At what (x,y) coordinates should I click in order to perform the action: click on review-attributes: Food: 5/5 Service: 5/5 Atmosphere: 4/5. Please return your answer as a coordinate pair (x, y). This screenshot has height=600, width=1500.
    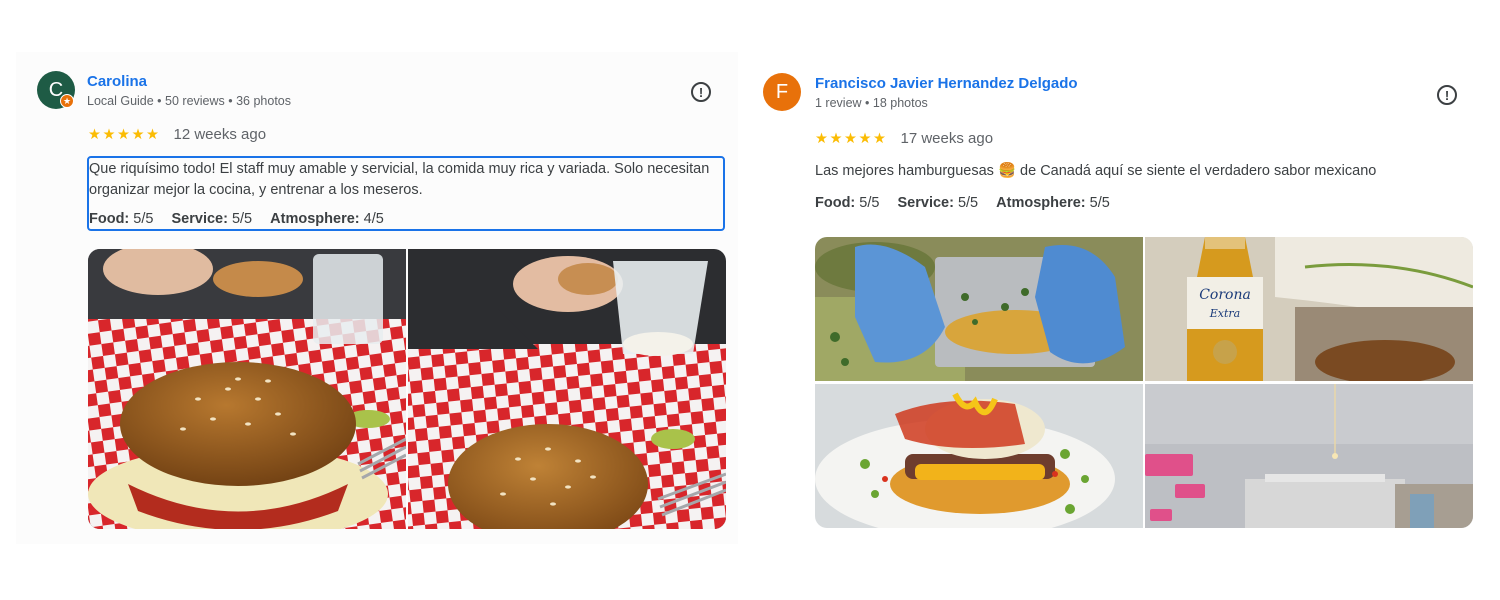
    Looking at the image, I should click on (406, 219).